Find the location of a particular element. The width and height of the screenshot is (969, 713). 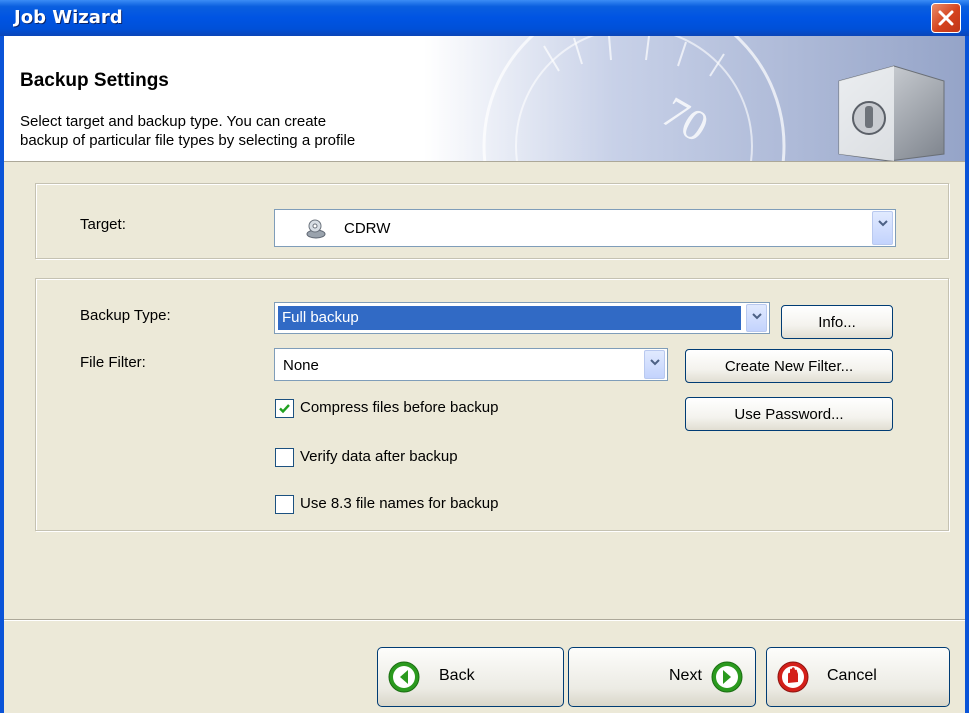

file-filter-value: None is located at coordinates (301, 365).